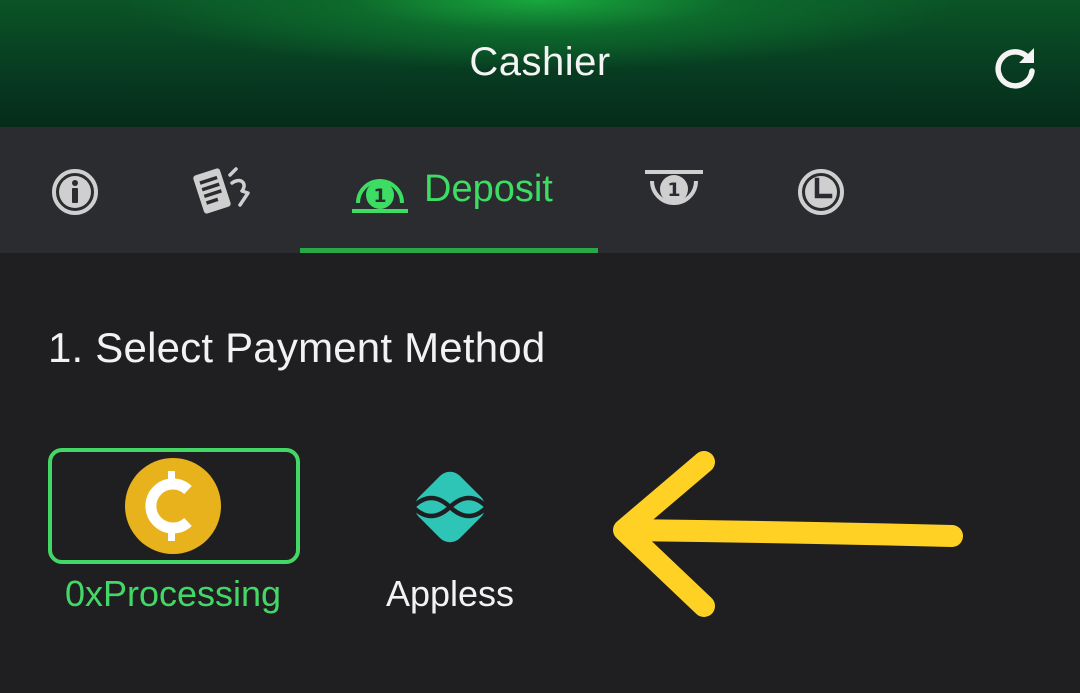  What do you see at coordinates (450, 507) in the screenshot?
I see `appless-logo-icon` at bounding box center [450, 507].